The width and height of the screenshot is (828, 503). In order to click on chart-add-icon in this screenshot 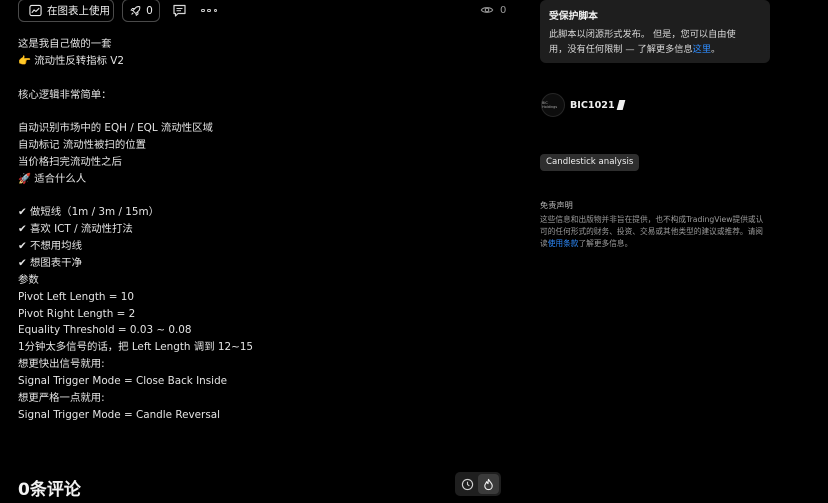, I will do `click(35, 10)`.